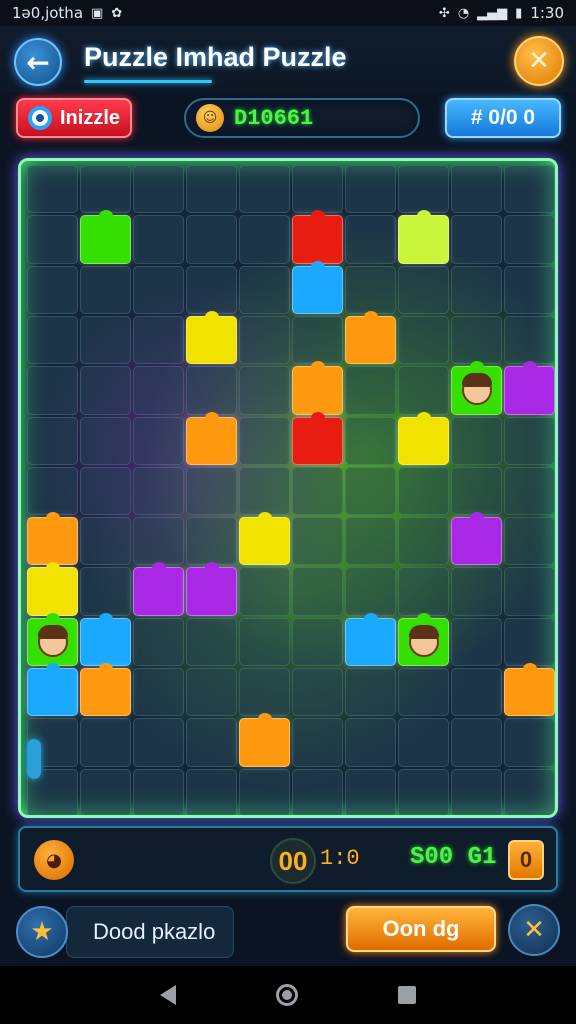  Describe the element at coordinates (42, 932) in the screenshot. I see `star-button: ★` at that location.